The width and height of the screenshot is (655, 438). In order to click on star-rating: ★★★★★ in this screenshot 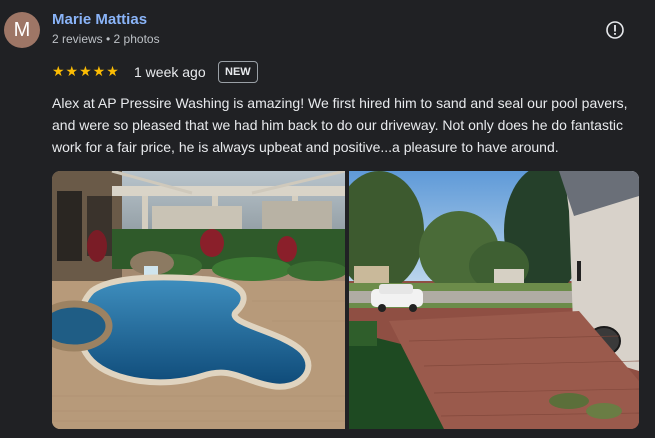, I will do `click(86, 71)`.